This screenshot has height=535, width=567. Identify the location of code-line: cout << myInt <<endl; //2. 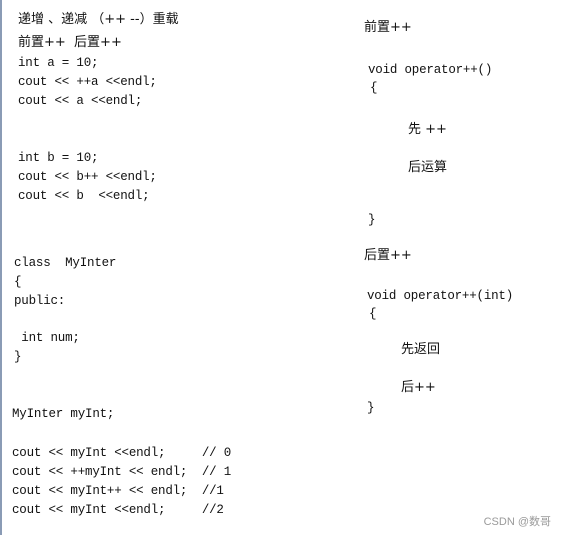
(118, 510).